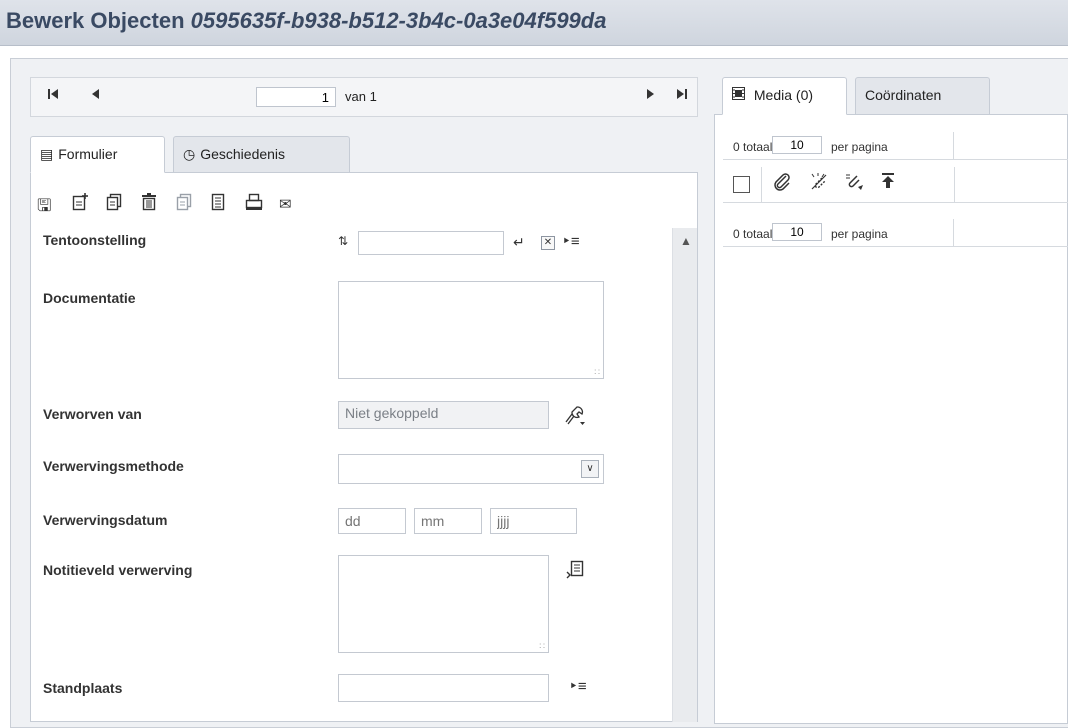 This screenshot has width=1068, height=728. I want to click on paste-icon, so click(184, 204).